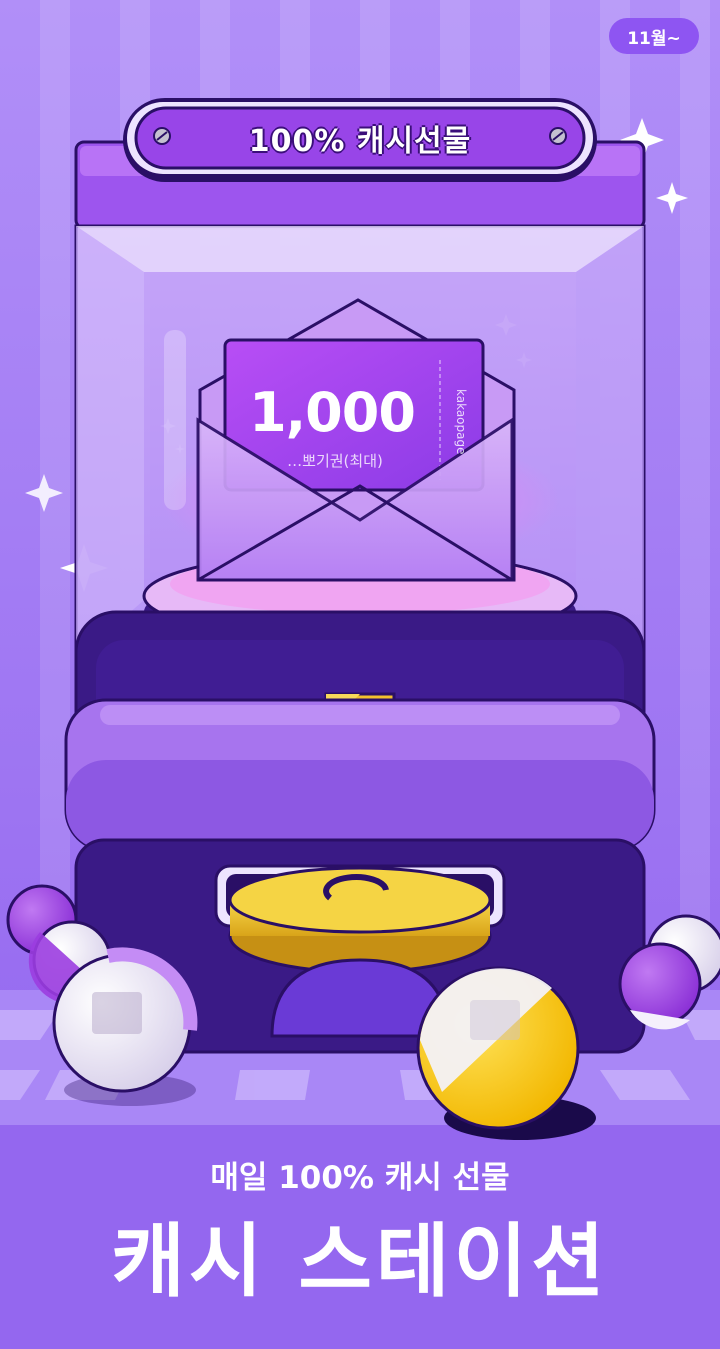 This screenshot has width=720, height=1349. I want to click on month-badge: 11월~, so click(654, 36).